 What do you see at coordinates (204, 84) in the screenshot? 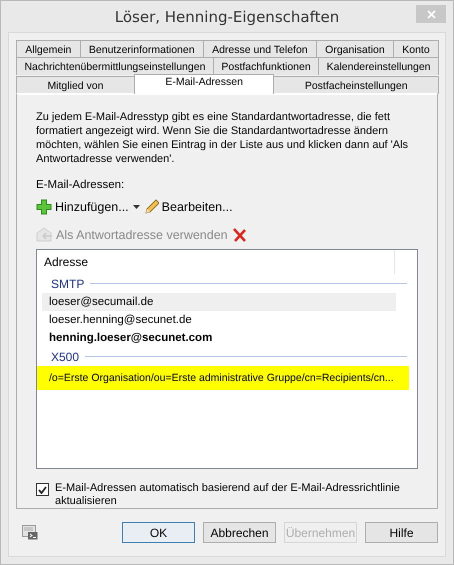
I see `tab: E-Mail-Adressen` at bounding box center [204, 84].